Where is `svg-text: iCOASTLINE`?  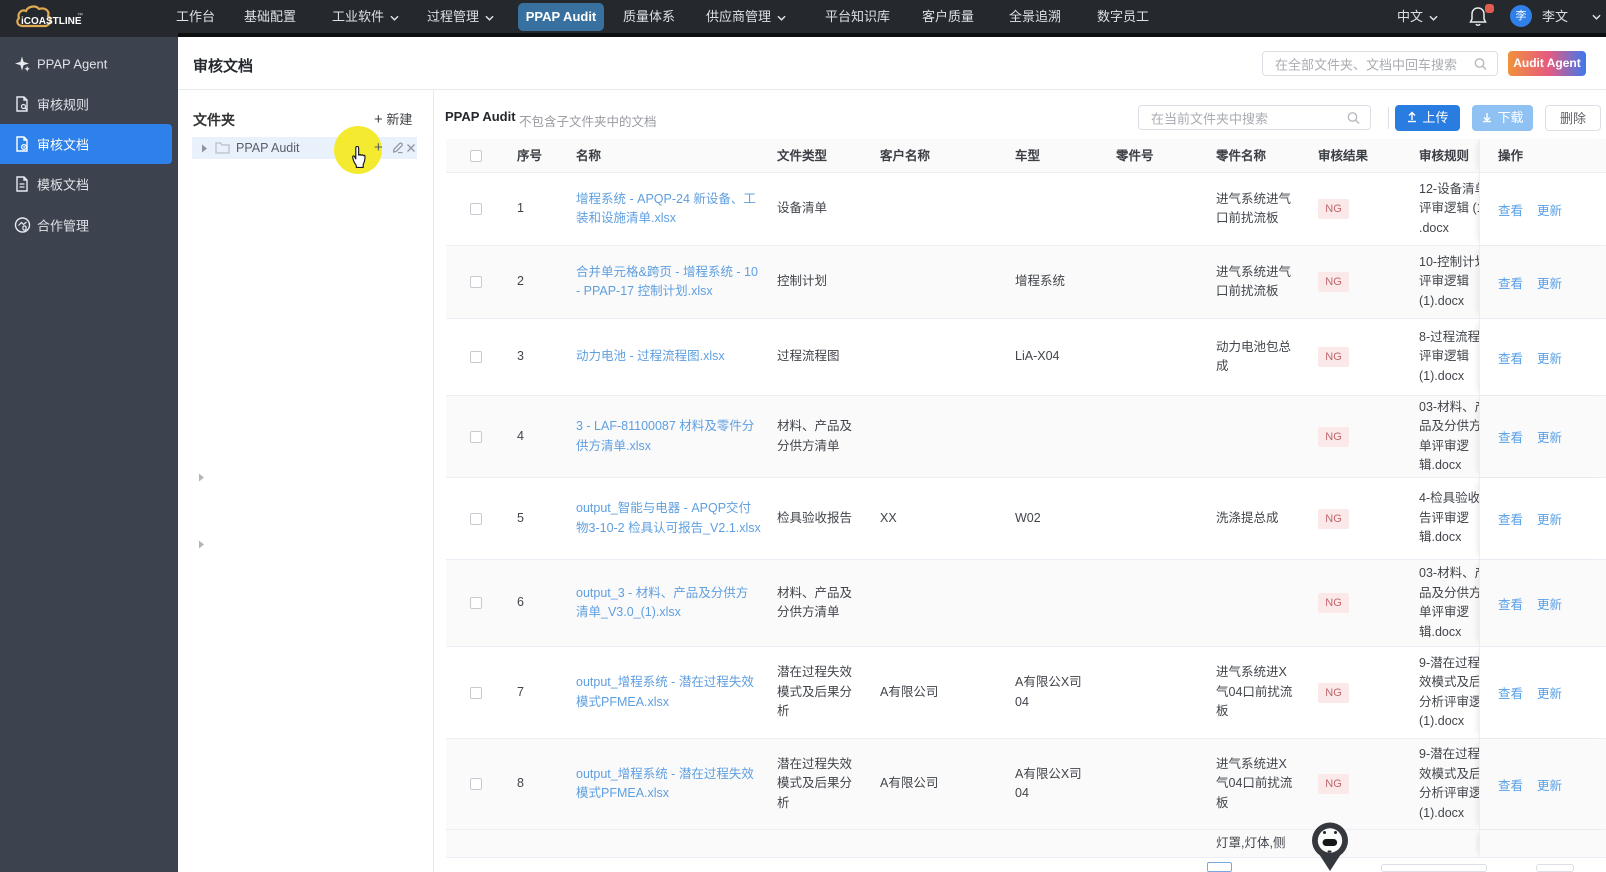
svg-text: iCOASTLINE is located at coordinates (51, 21).